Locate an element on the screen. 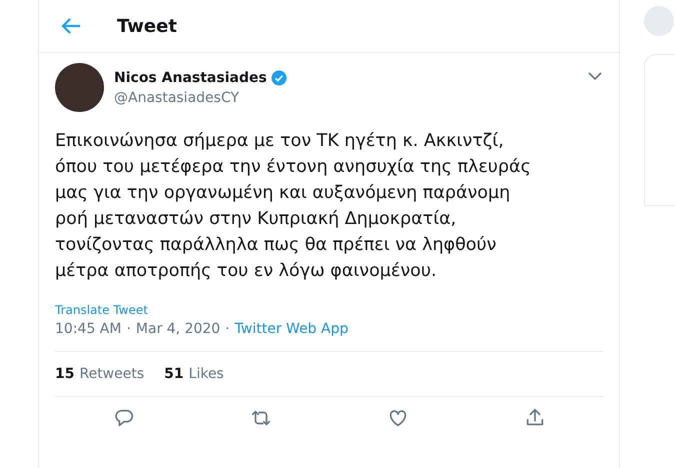  circle-placeholder is located at coordinates (659, 21).